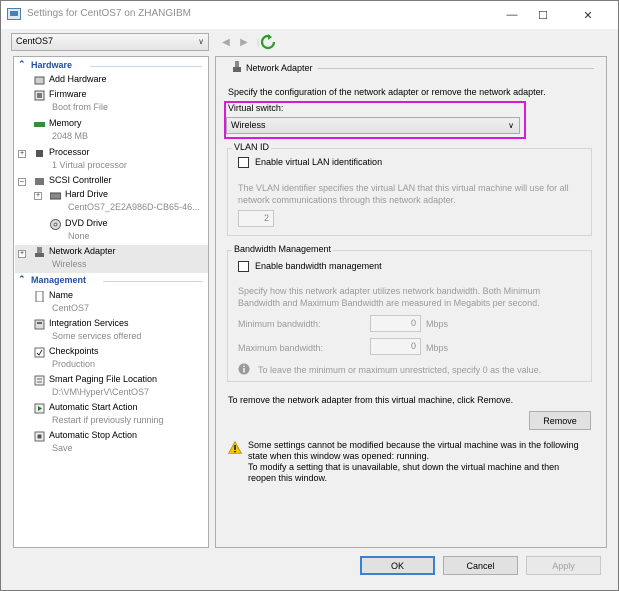  I want to click on minimize-icon: —, so click(512, 15).